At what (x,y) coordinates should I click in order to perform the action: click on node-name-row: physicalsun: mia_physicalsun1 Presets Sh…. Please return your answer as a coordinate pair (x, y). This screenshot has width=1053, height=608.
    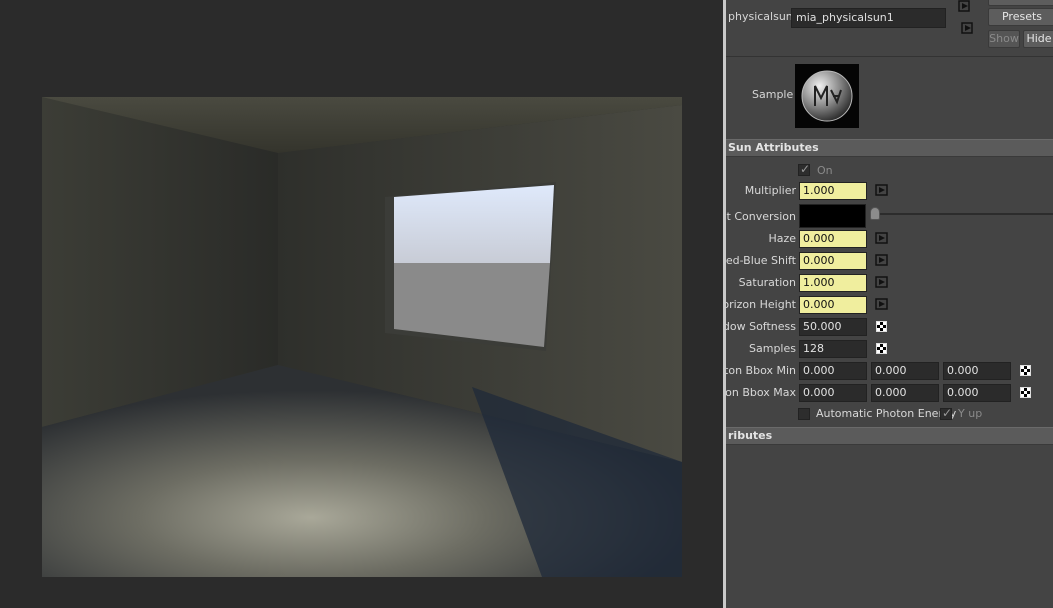
    Looking at the image, I should click on (889, 28).